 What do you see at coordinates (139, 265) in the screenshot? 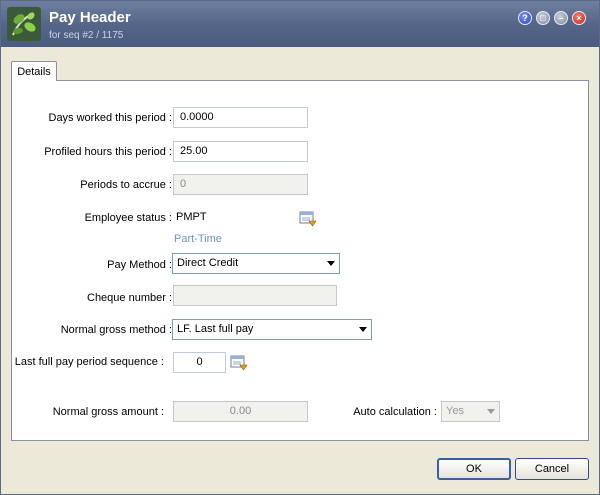
I see `pay-method-label: Pay Method :` at bounding box center [139, 265].